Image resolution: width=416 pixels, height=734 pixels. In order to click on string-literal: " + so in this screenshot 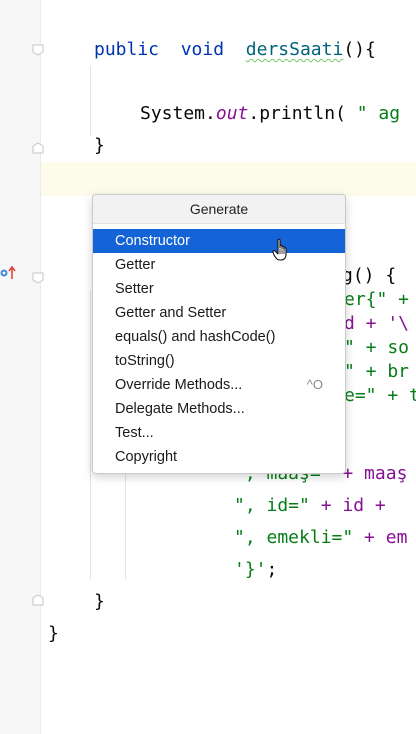, I will do `click(377, 347)`.